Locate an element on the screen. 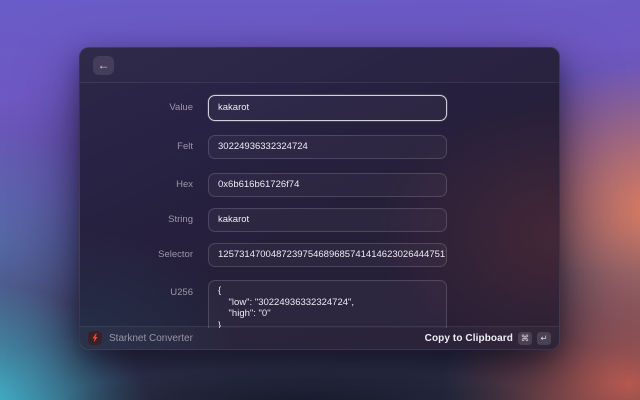  string-label: String is located at coordinates (180, 219).